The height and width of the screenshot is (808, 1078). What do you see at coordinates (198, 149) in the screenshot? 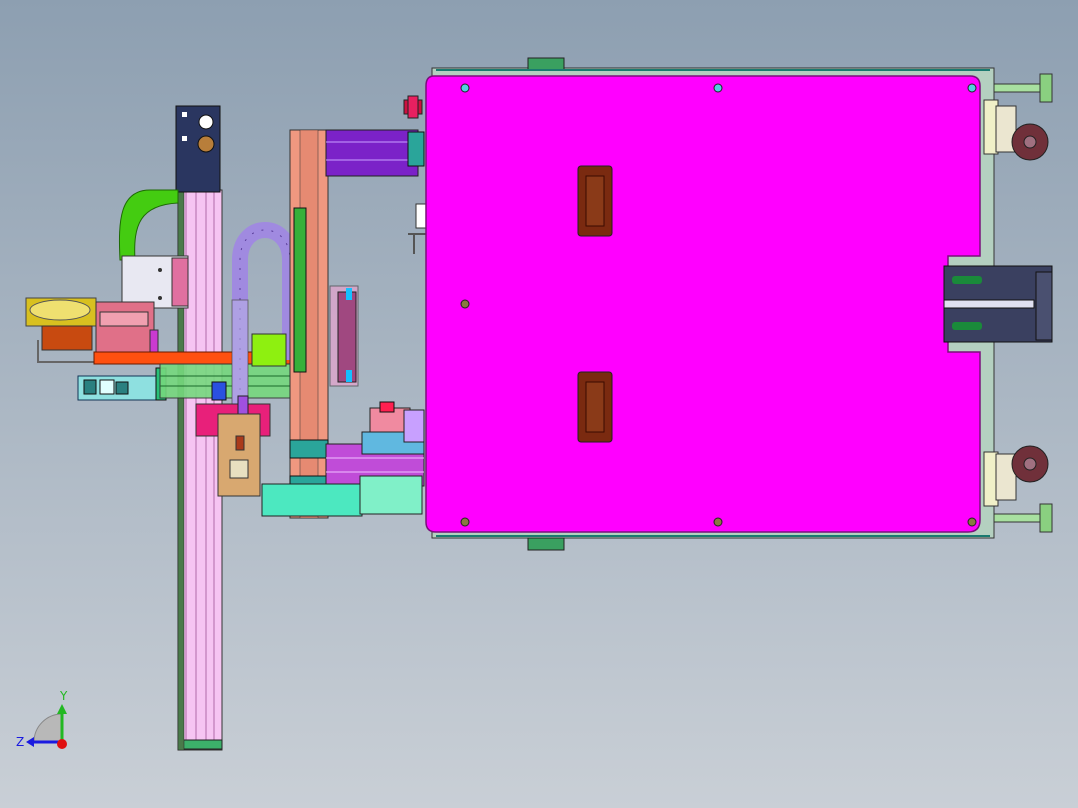
I see `motor-housing-box` at bounding box center [198, 149].